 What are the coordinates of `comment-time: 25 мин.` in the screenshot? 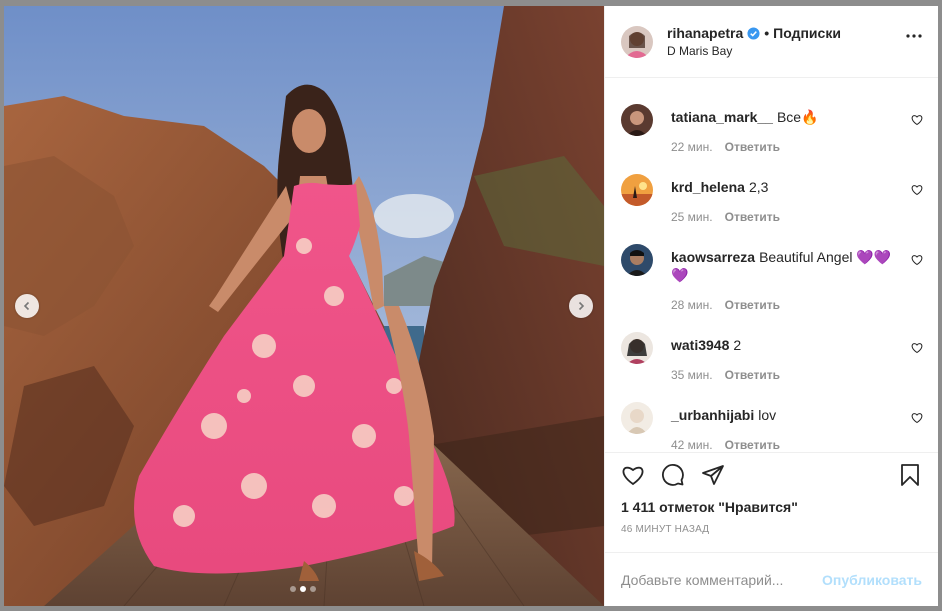 It's located at (692, 217).